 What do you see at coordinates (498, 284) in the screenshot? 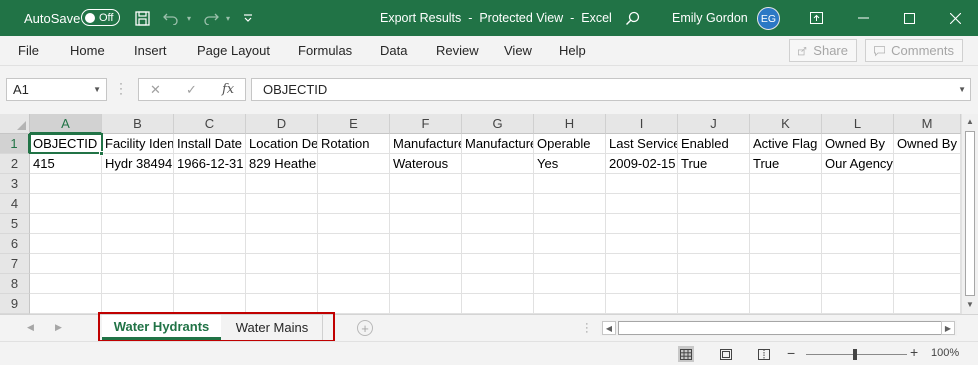
I see `cell-g8` at bounding box center [498, 284].